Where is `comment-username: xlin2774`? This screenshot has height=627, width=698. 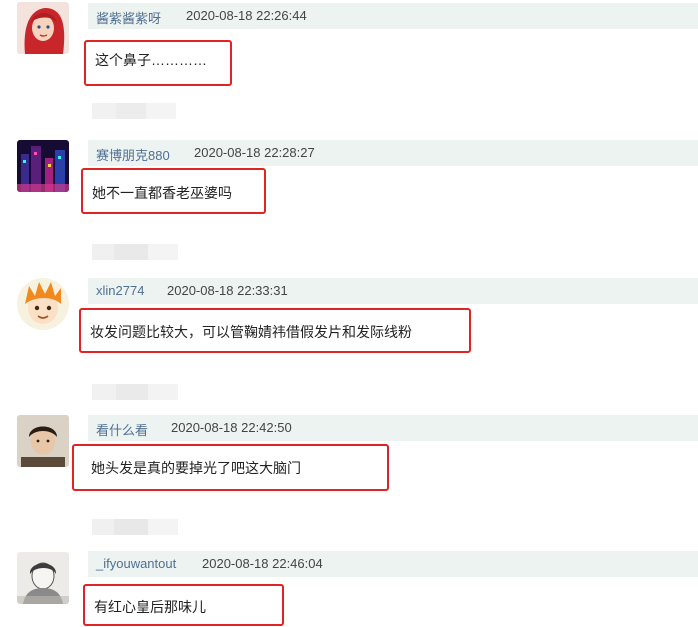 comment-username: xlin2774 is located at coordinates (120, 290).